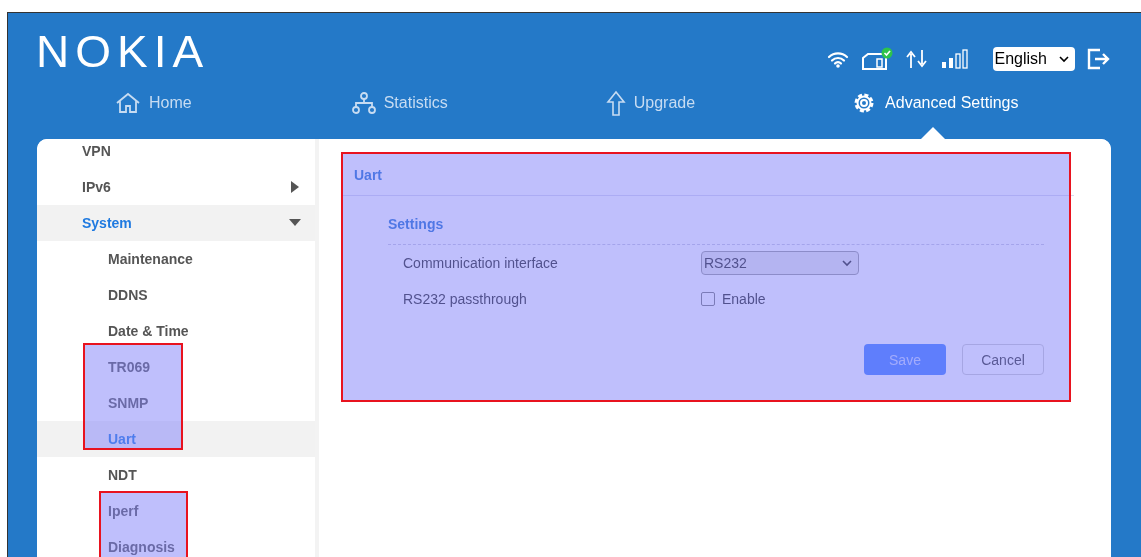 The width and height of the screenshot is (1141, 557). Describe the element at coordinates (1033, 59) in the screenshot. I see `language-select: English` at that location.